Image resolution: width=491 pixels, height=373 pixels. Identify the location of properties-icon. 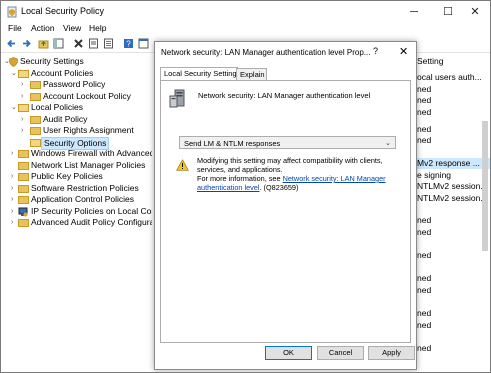
(93, 43).